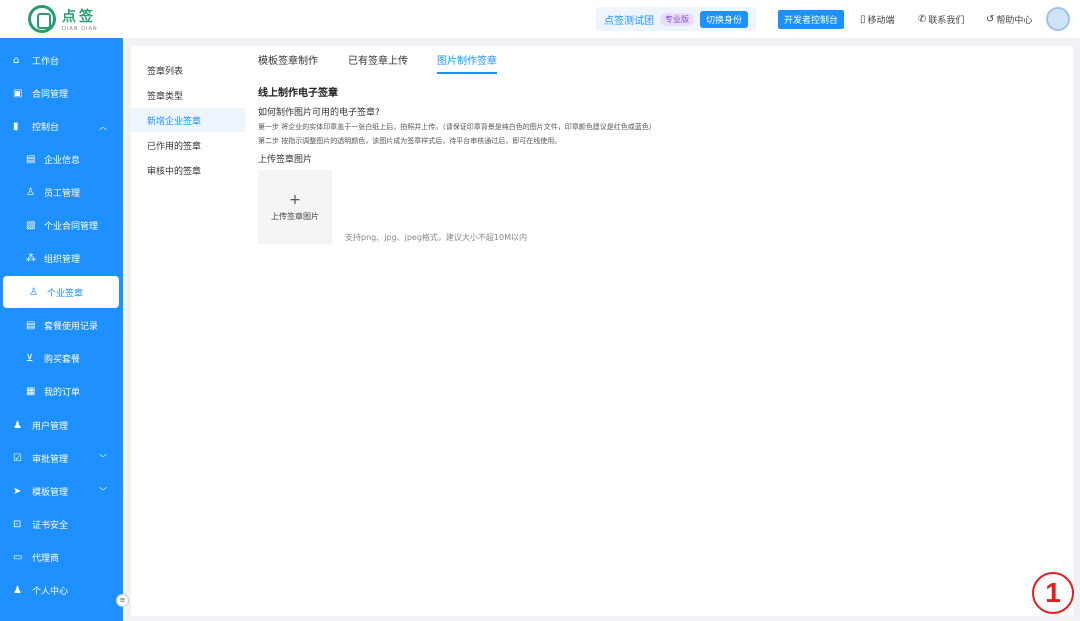 Image resolution: width=1080 pixels, height=621 pixels. What do you see at coordinates (103, 126) in the screenshot?
I see `chevron-up-icon: ︿` at bounding box center [103, 126].